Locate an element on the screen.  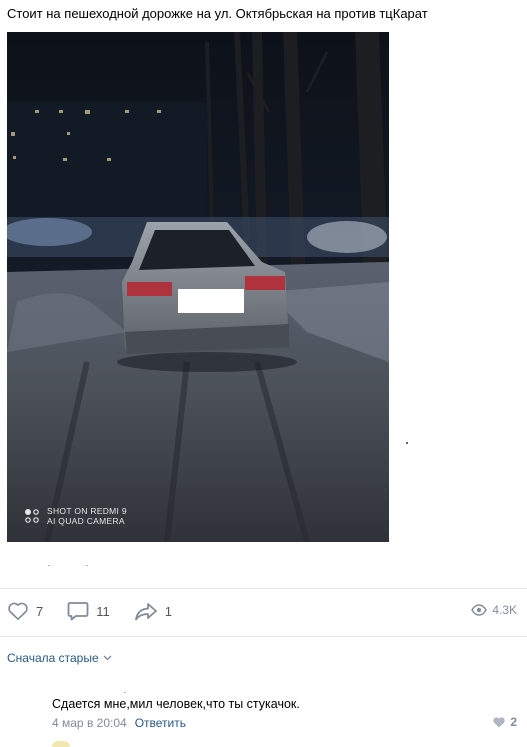
views-count: 4.3K is located at coordinates (504, 610).